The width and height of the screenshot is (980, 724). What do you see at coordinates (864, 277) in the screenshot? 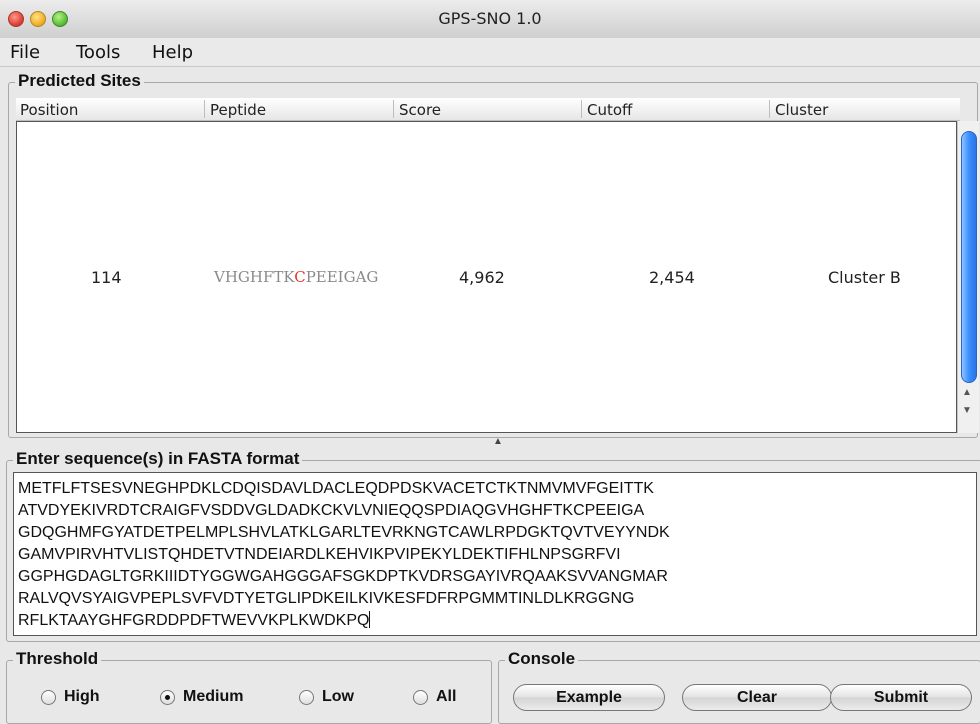
I see `cell-cluster: Cluster B` at bounding box center [864, 277].